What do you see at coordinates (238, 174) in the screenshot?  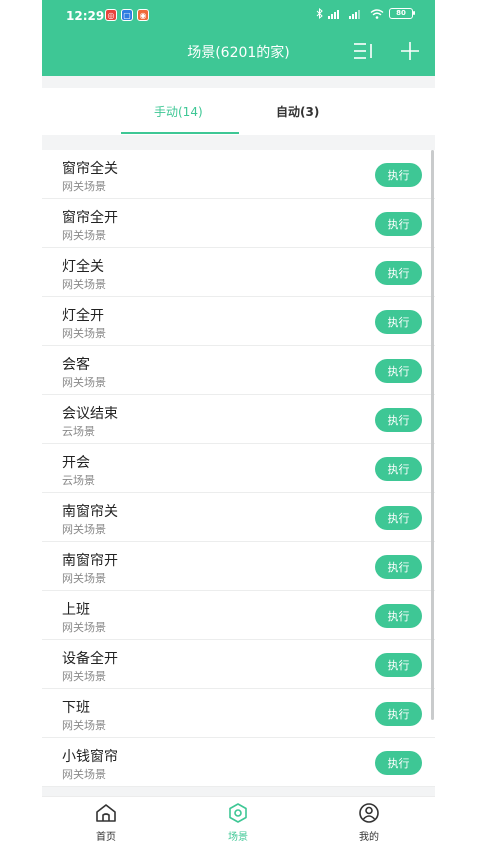 I see `scene-row: 窗帘全关网关场景 执行` at bounding box center [238, 174].